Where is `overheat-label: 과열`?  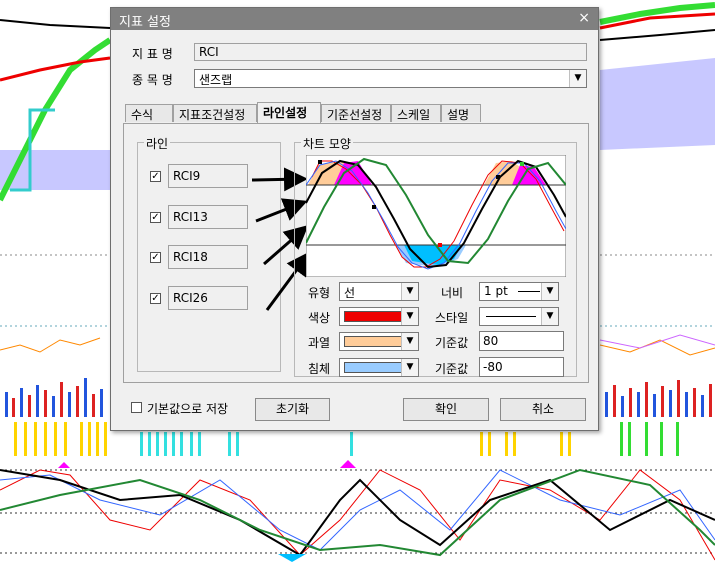 overheat-label: 과열 is located at coordinates (319, 343).